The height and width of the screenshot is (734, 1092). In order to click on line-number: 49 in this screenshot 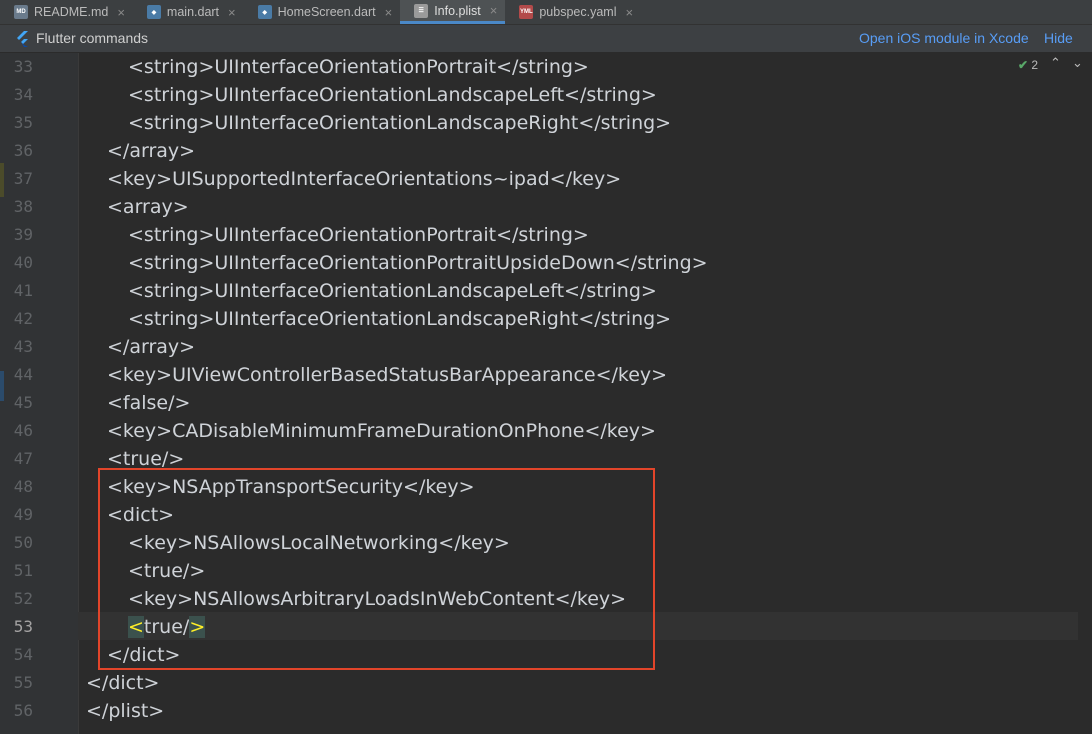, I will do `click(23, 514)`.